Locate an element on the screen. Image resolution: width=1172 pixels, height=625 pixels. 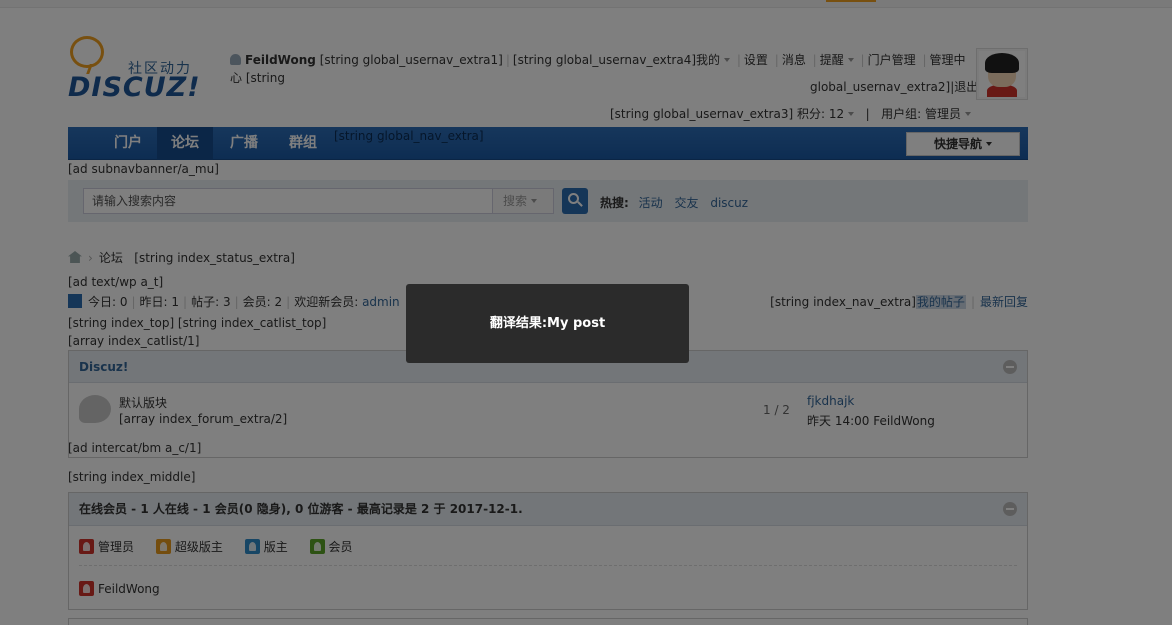
translation-toast: 翻译结果:My post is located at coordinates (547, 323).